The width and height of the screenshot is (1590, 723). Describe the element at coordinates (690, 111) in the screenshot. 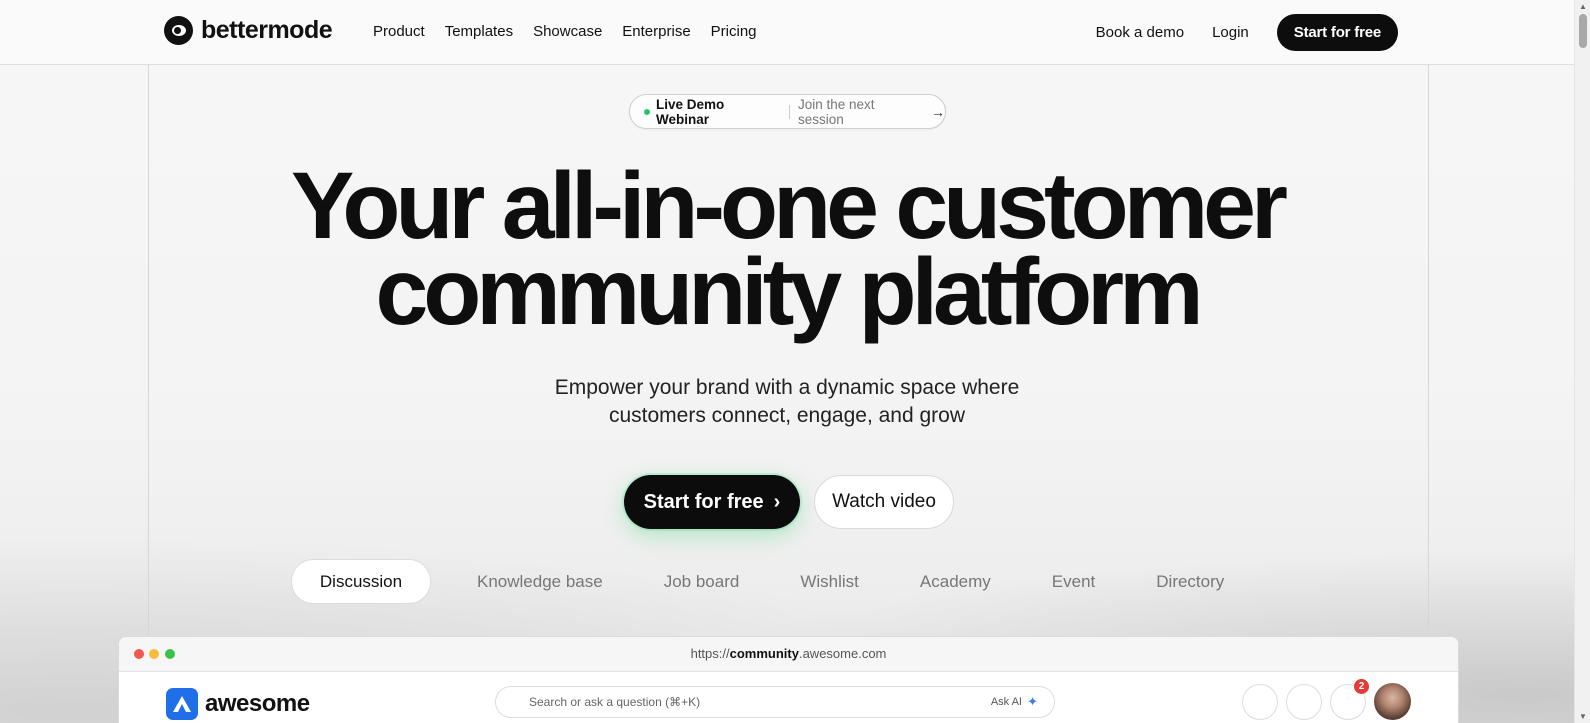

I see `webinar-label: Live Demo Webinar` at that location.